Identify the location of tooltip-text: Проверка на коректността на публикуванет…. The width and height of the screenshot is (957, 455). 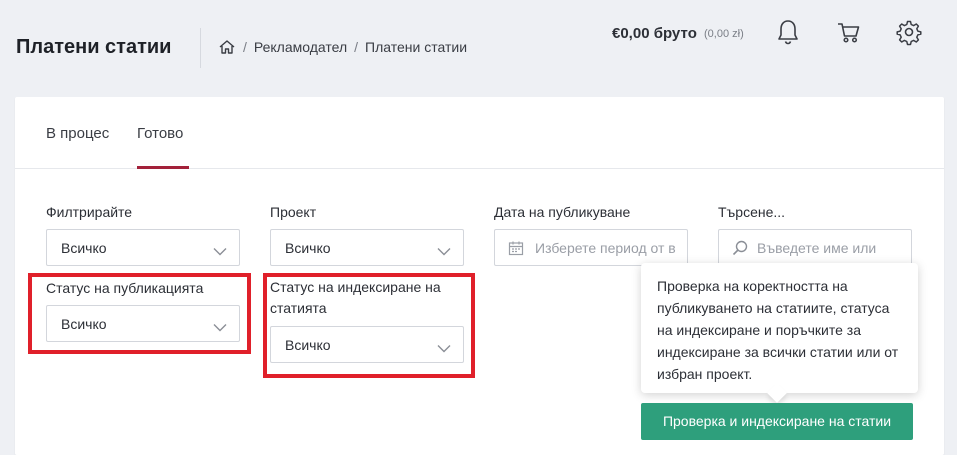
(778, 330).